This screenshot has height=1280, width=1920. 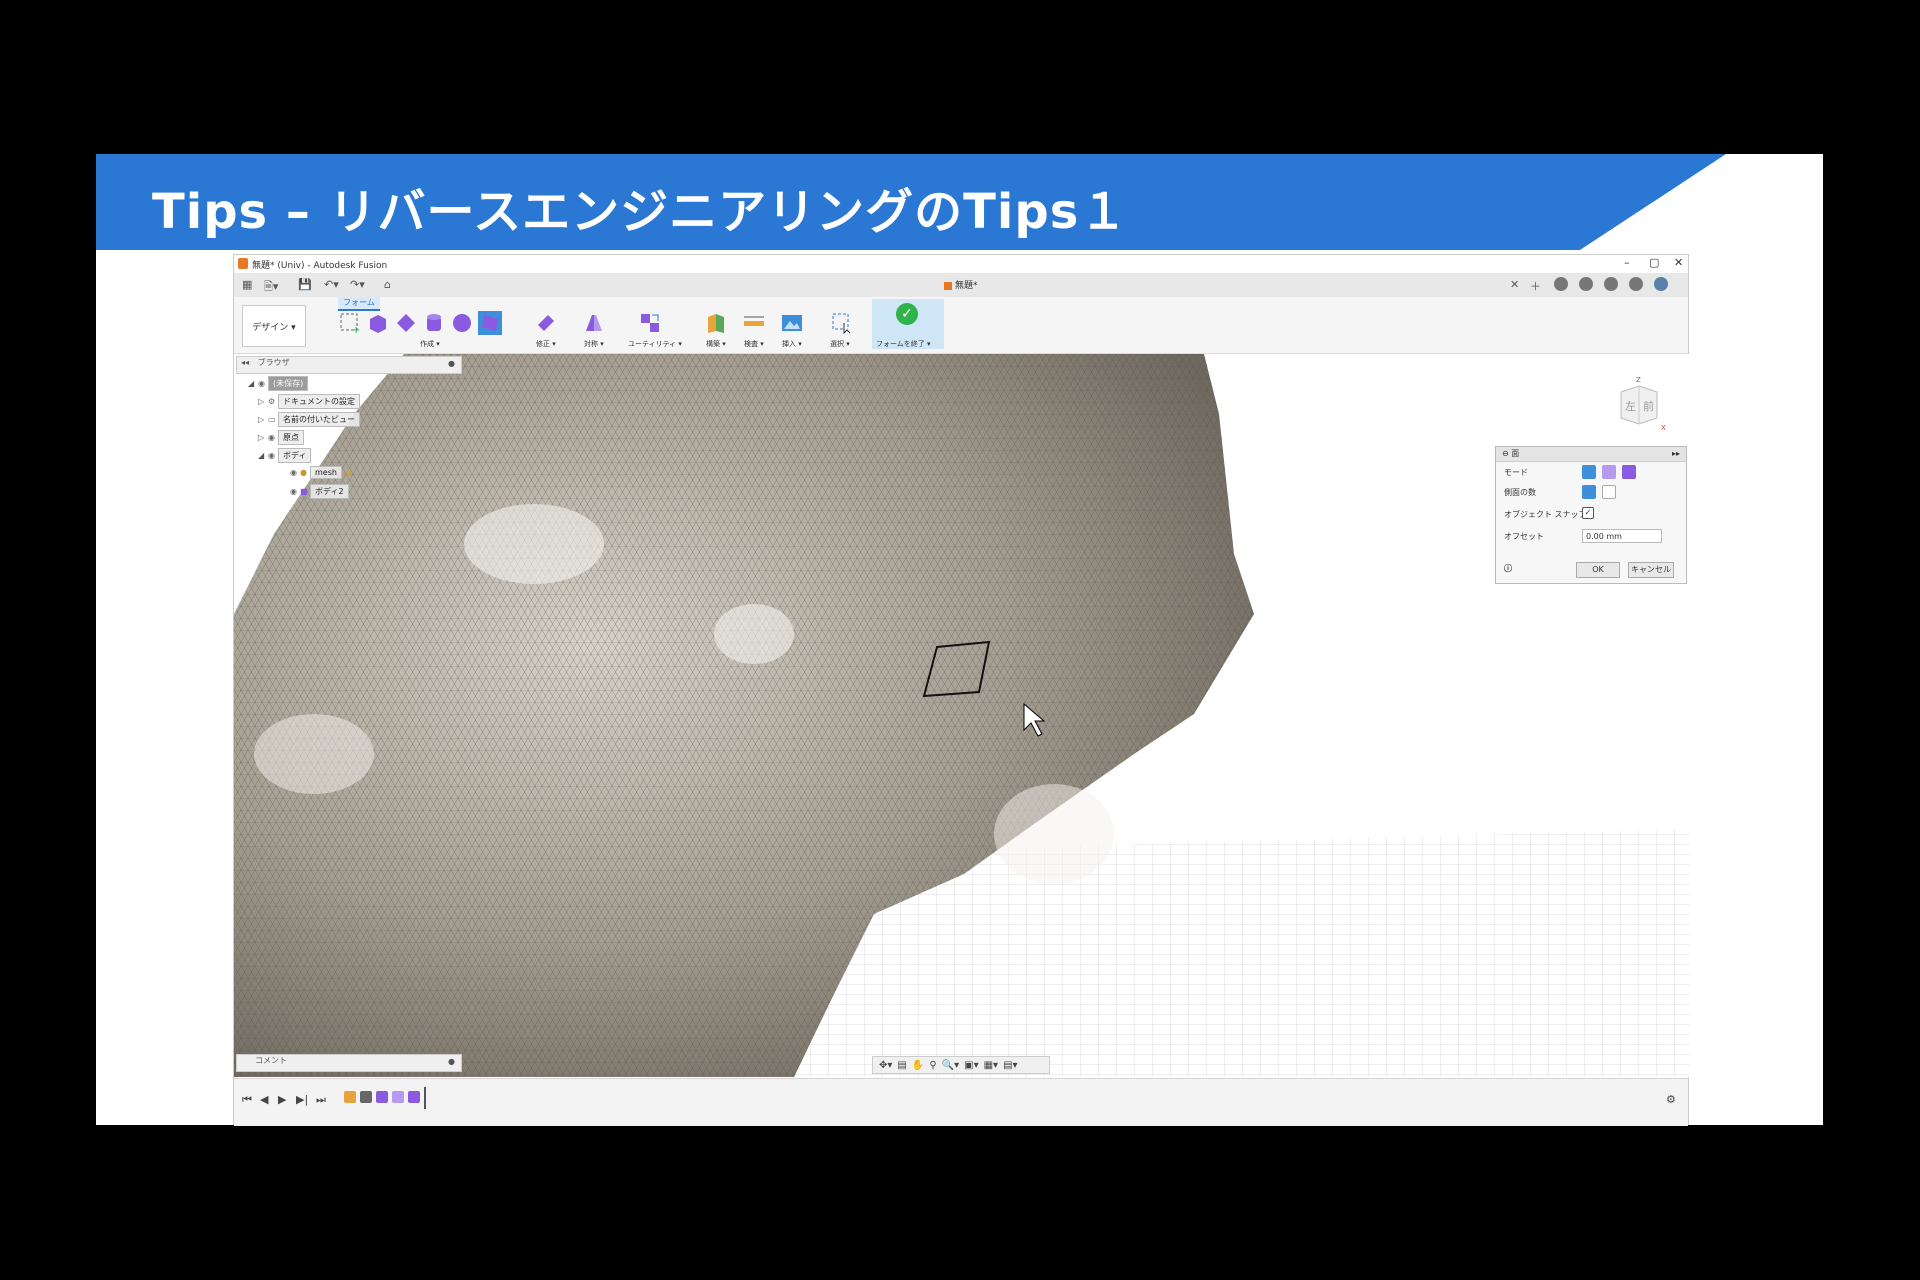 I want to click on tab-form: フォーム, so click(x=359, y=304).